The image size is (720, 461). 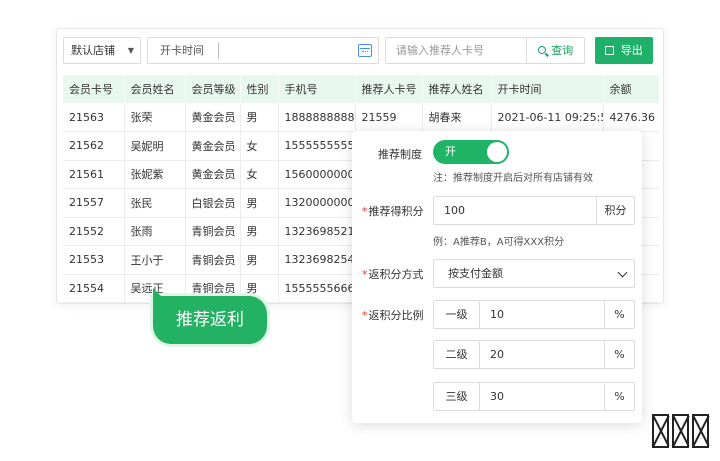 What do you see at coordinates (562, 50) in the screenshot?
I see `search-button-label: 查询` at bounding box center [562, 50].